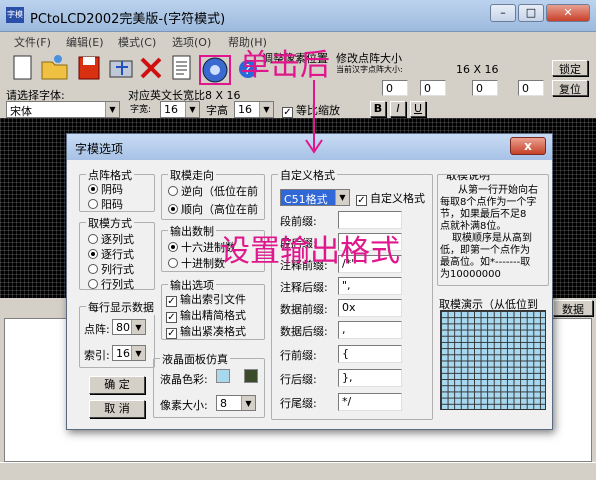 The width and height of the screenshot is (596, 480). What do you see at coordinates (369, 69) in the screenshot?
I see `dot-size-sub-label: 当前汉字点阵大小:` at bounding box center [369, 69].